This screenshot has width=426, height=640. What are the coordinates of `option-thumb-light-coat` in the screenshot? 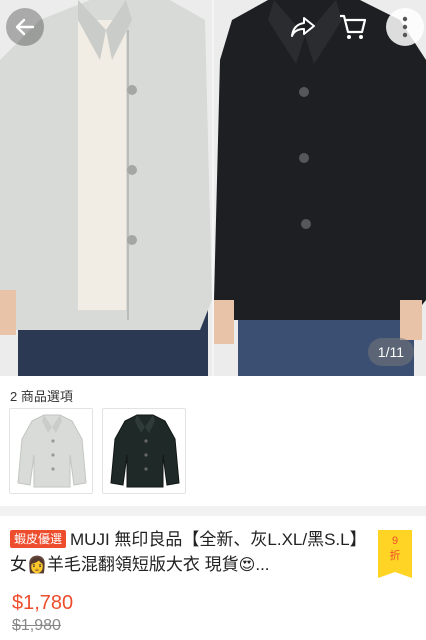 It's located at (51, 451).